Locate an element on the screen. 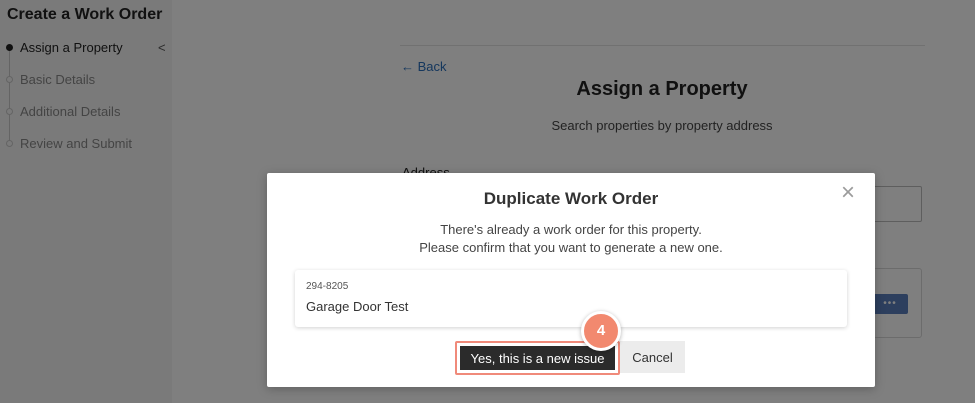  confirm-new-issue-button: Yes, this is a new issue is located at coordinates (537, 358).